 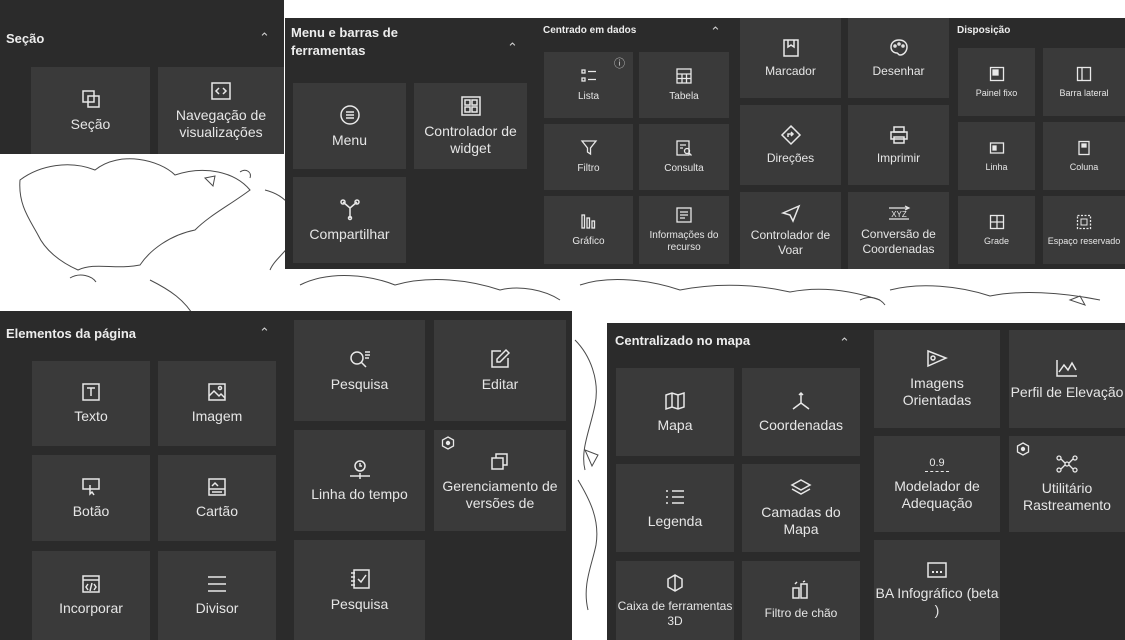 What do you see at coordinates (500, 370) in the screenshot?
I see `widget-editar: Editar` at bounding box center [500, 370].